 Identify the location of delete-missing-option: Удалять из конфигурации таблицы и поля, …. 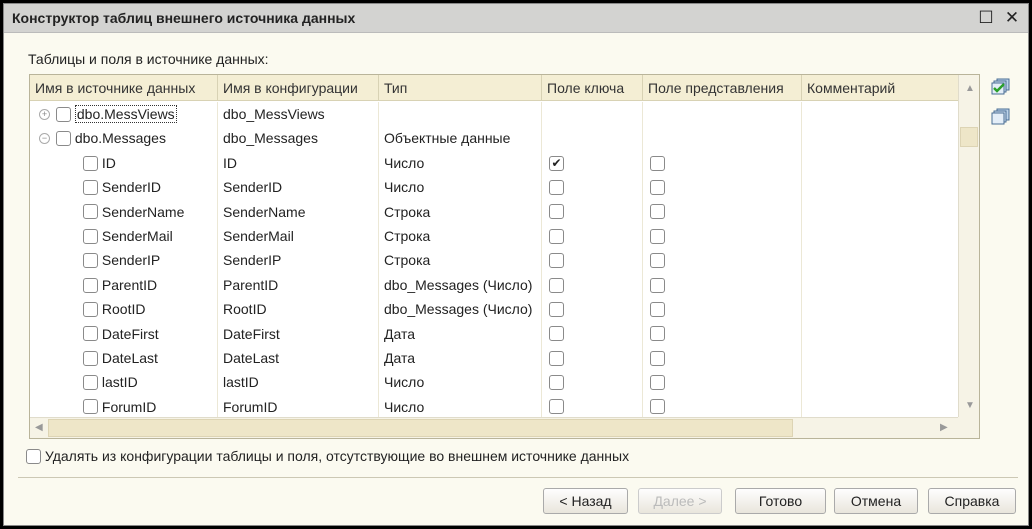
(327, 456).